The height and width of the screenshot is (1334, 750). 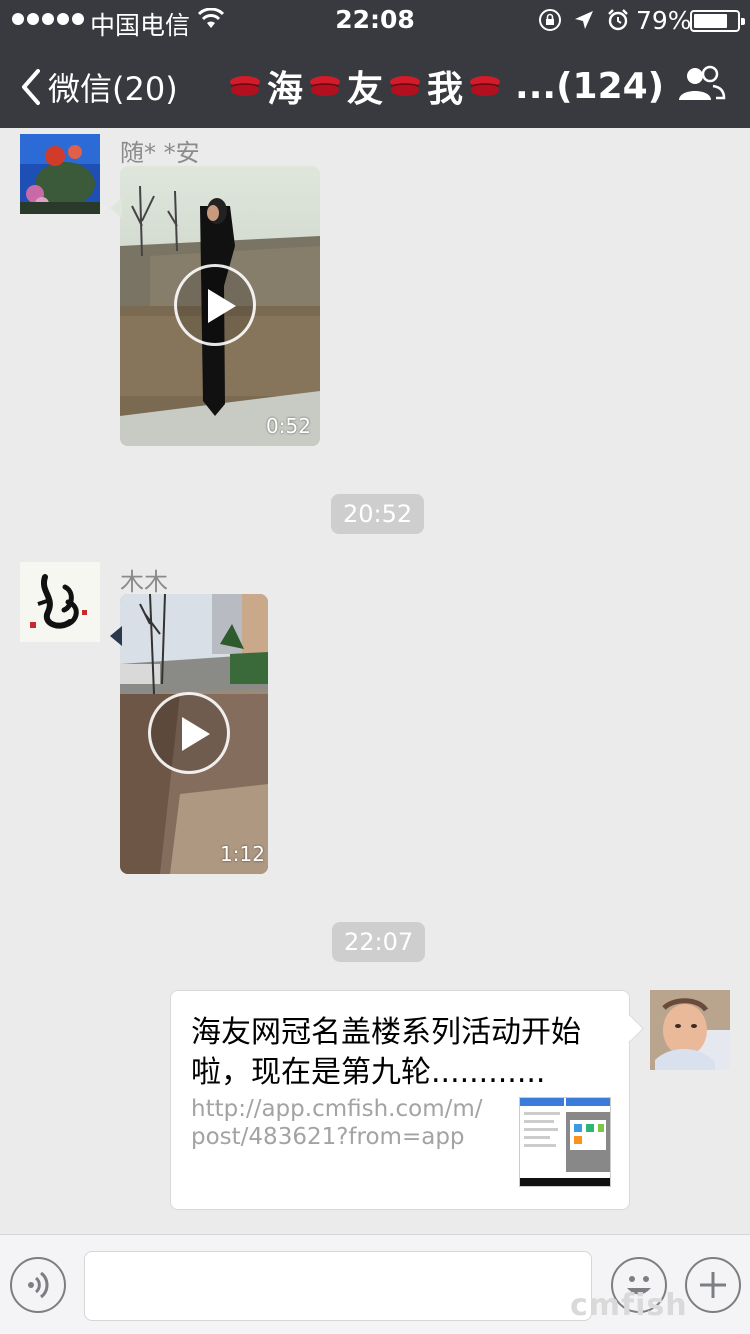 I want to click on video-message: 0:52, so click(x=220, y=306).